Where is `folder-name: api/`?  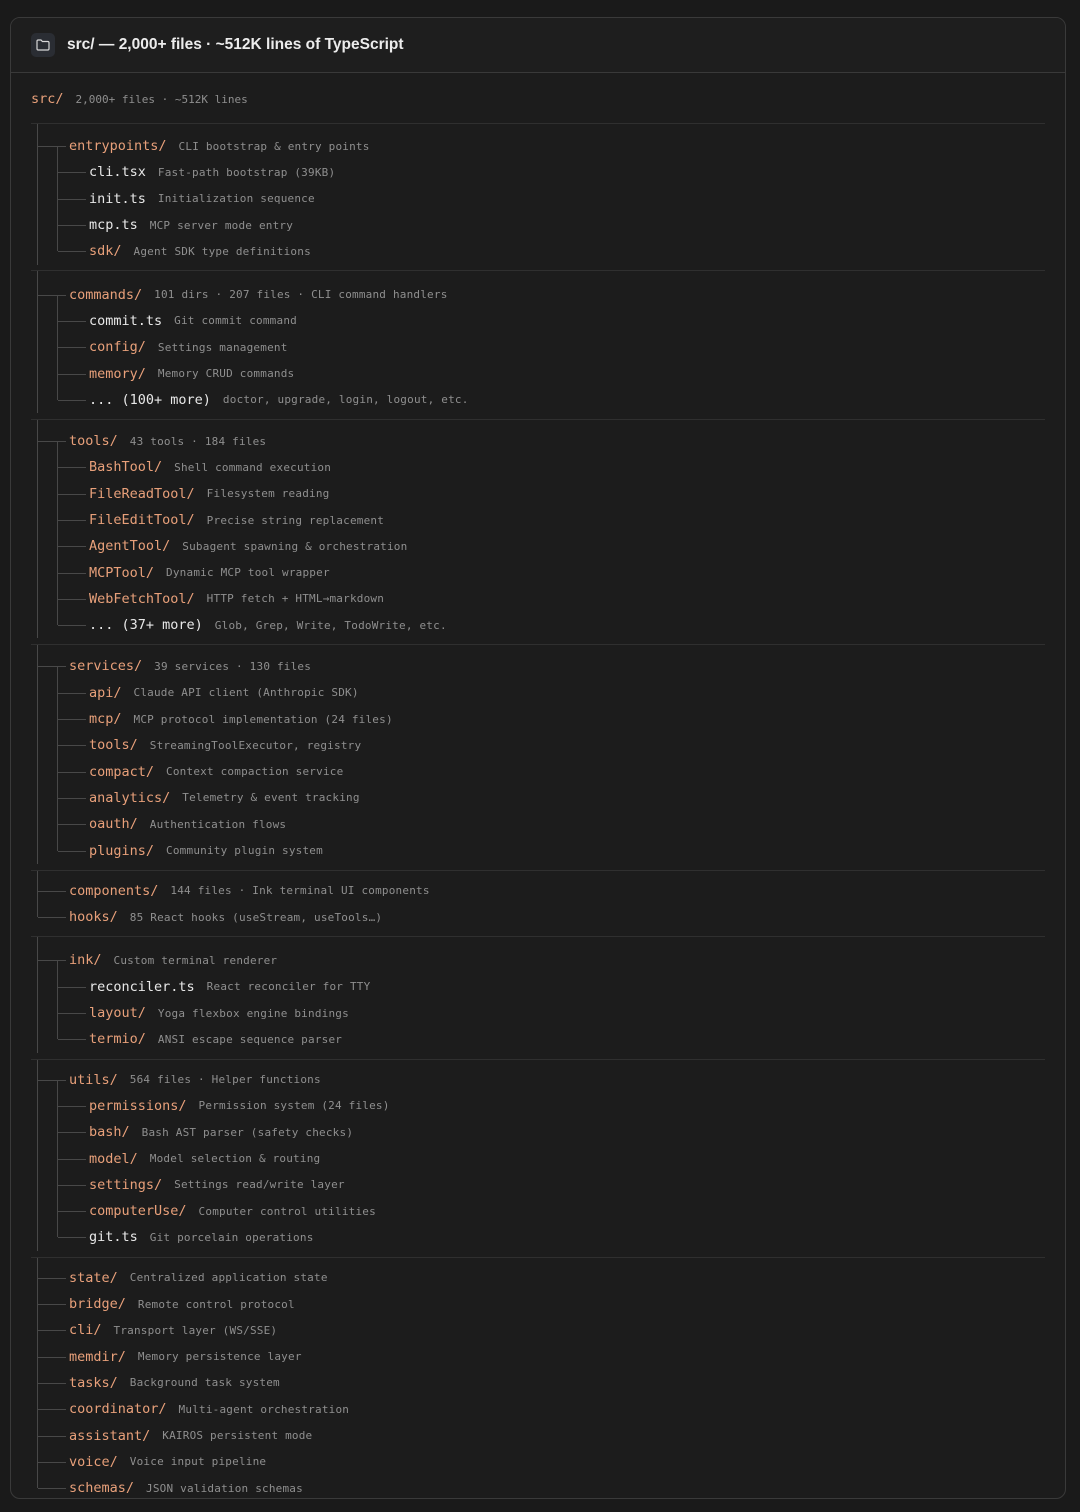
folder-name: api/ is located at coordinates (105, 692).